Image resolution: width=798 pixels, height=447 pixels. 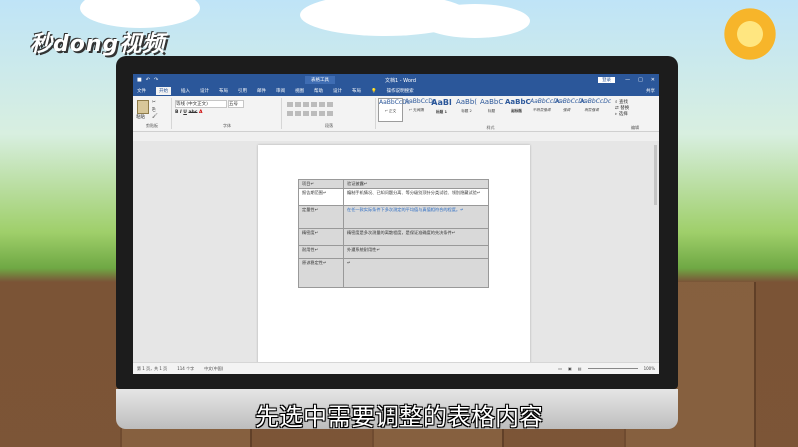 What do you see at coordinates (141, 91) in the screenshot?
I see `tab-file: 文件` at bounding box center [141, 91].